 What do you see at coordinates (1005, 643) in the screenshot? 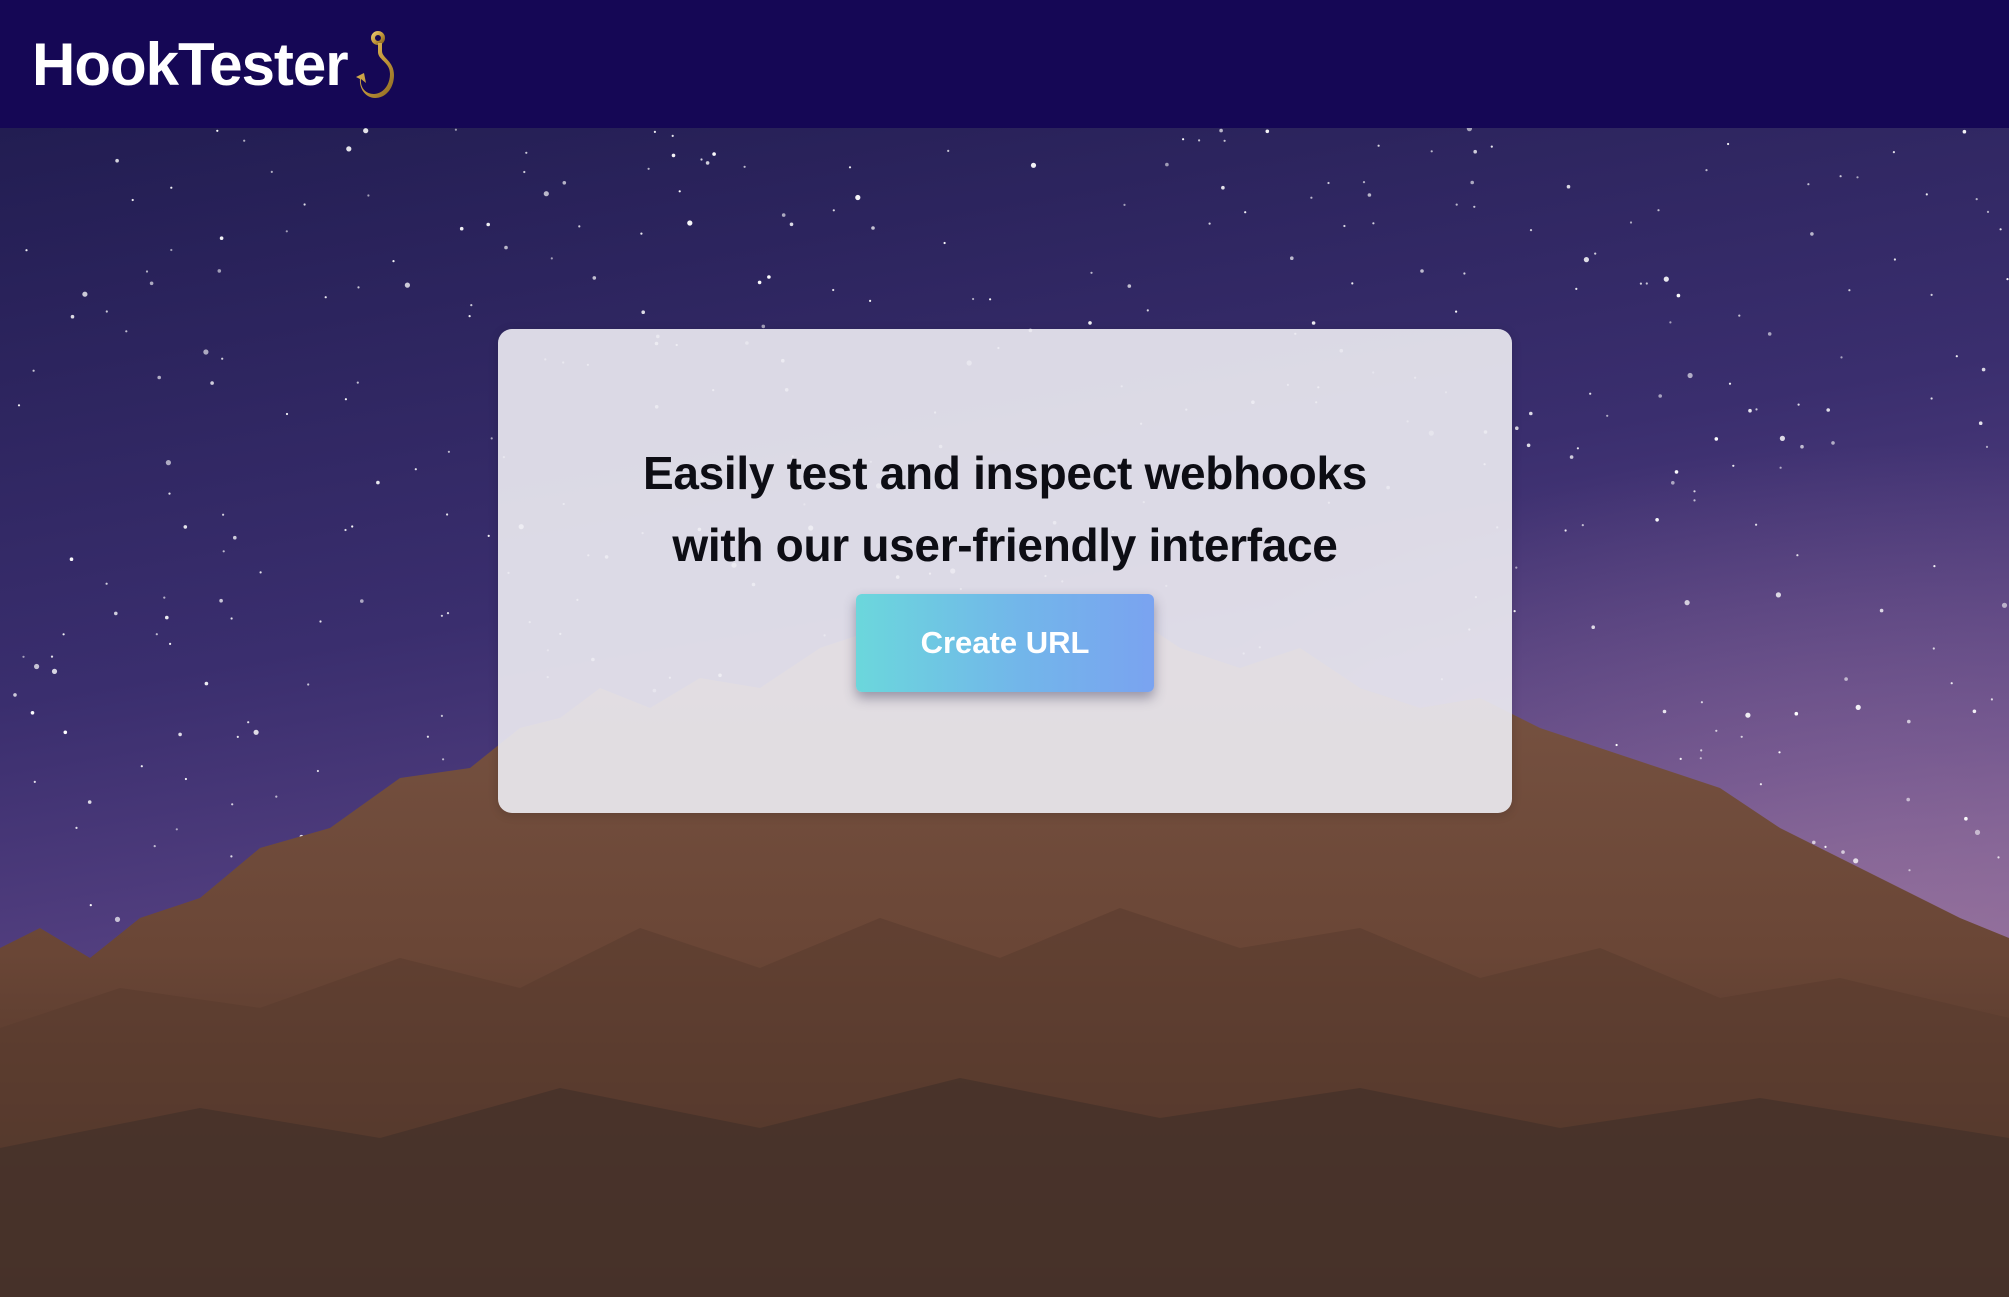
I see `create-url-button: Create URL` at bounding box center [1005, 643].